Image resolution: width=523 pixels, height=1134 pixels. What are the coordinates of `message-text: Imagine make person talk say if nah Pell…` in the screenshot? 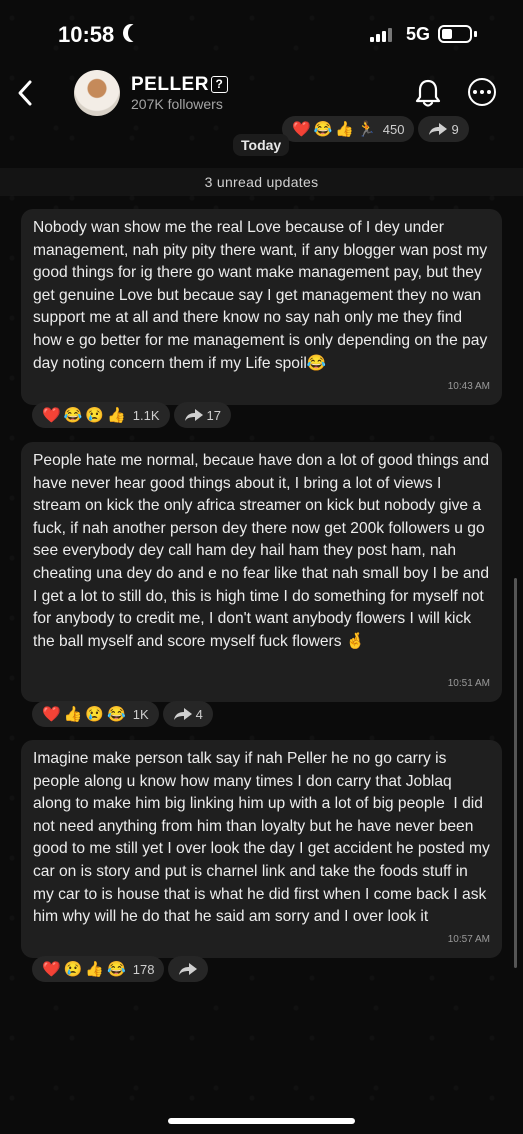 It's located at (264, 838).